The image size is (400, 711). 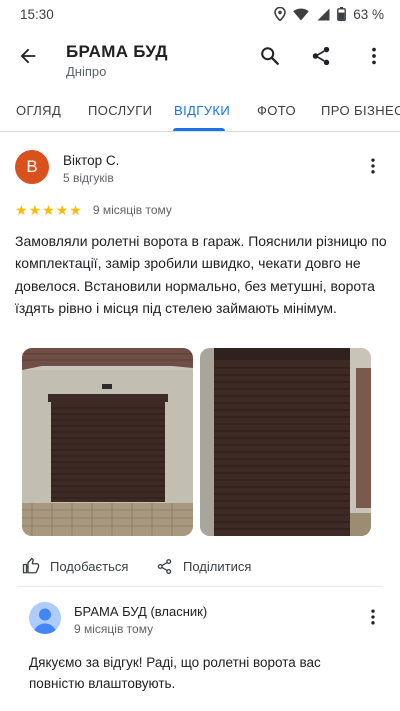 I want to click on review-more-button, so click(x=373, y=166).